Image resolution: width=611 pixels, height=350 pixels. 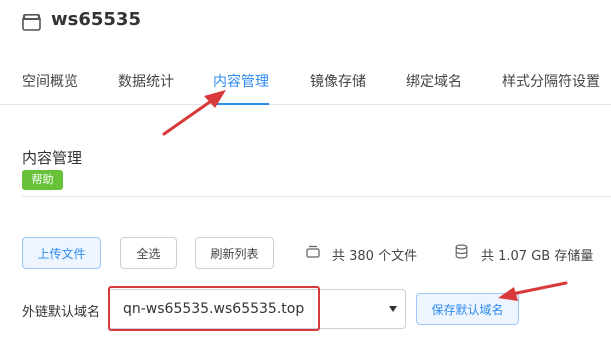 What do you see at coordinates (533, 291) in the screenshot?
I see `annotation-arrow-save` at bounding box center [533, 291].